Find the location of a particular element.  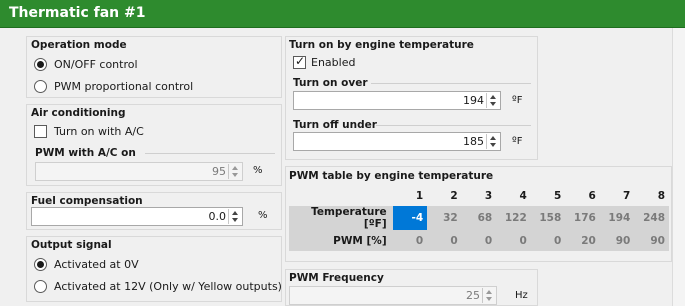

column-header: 8 is located at coordinates (651, 195).